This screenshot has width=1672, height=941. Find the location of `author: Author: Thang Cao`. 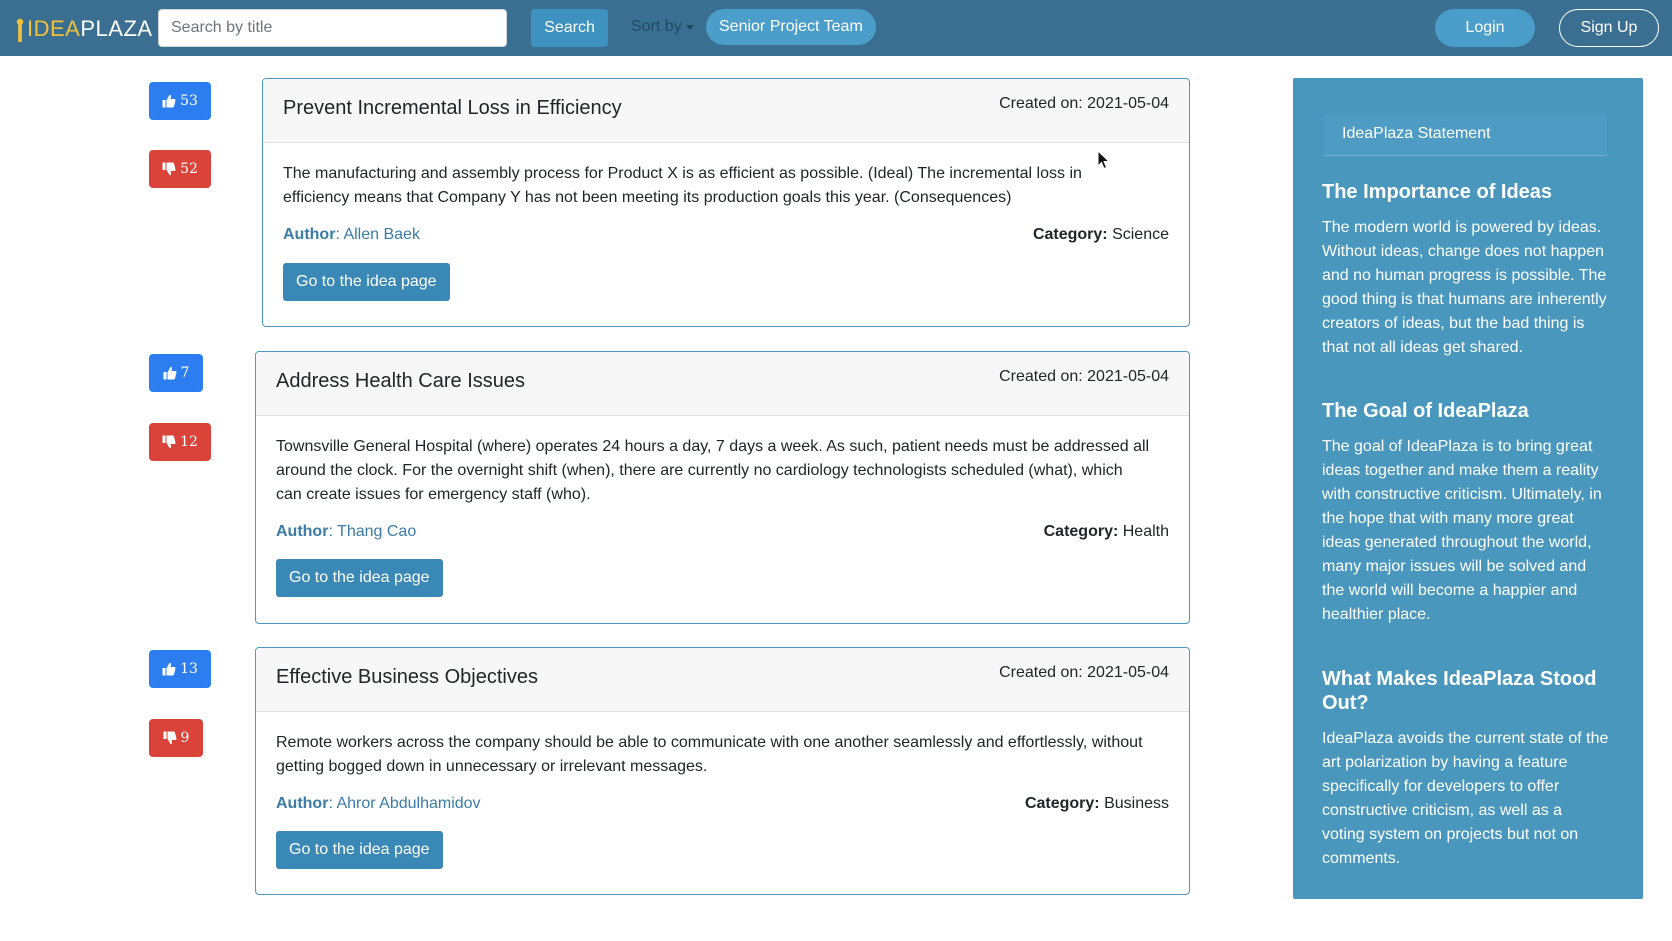

author: Author: Thang Cao is located at coordinates (346, 531).